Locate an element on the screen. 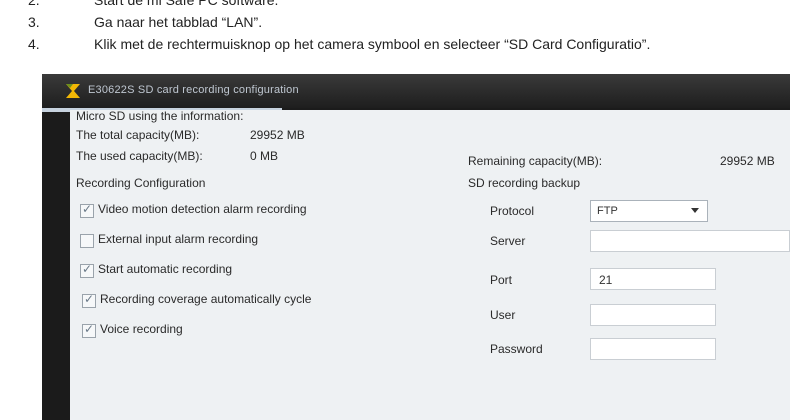 This screenshot has width=790, height=420. instruction-step-2: 2. Start de mi Safe PC software. is located at coordinates (153, 4).